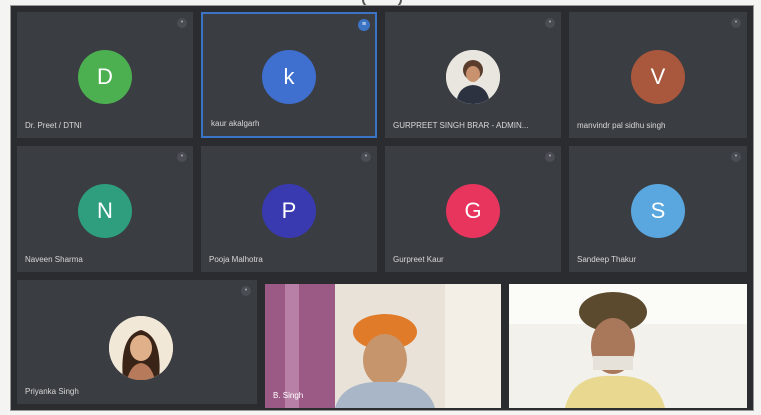  I want to click on avatar: V, so click(658, 77).